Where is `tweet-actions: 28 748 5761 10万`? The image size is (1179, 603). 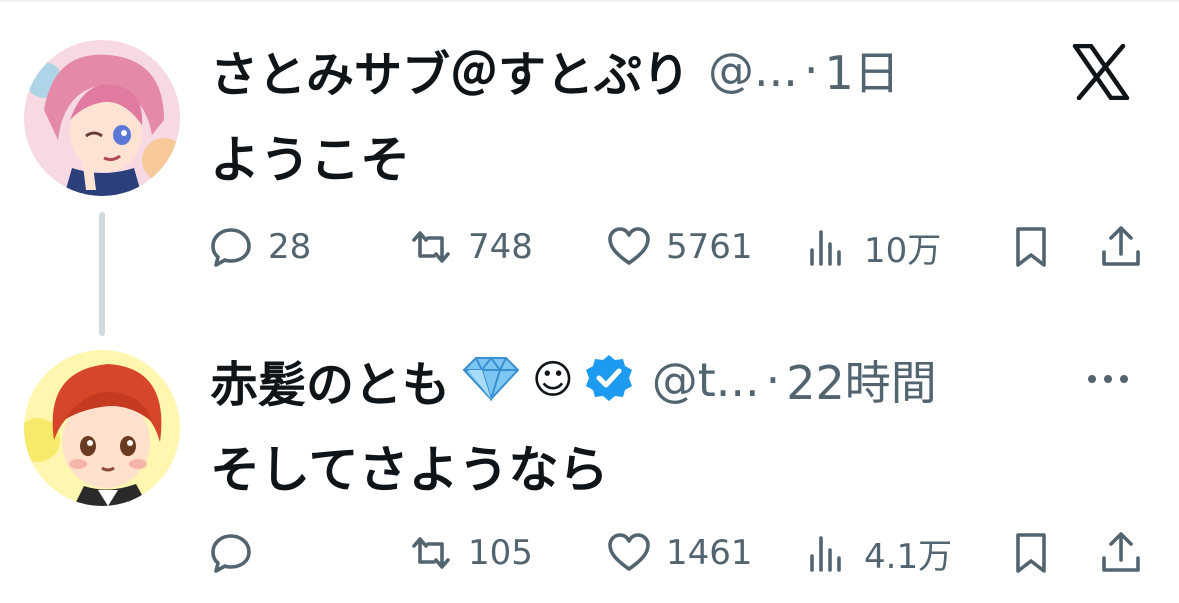
tweet-actions: 28 748 5761 10万 is located at coordinates (678, 247).